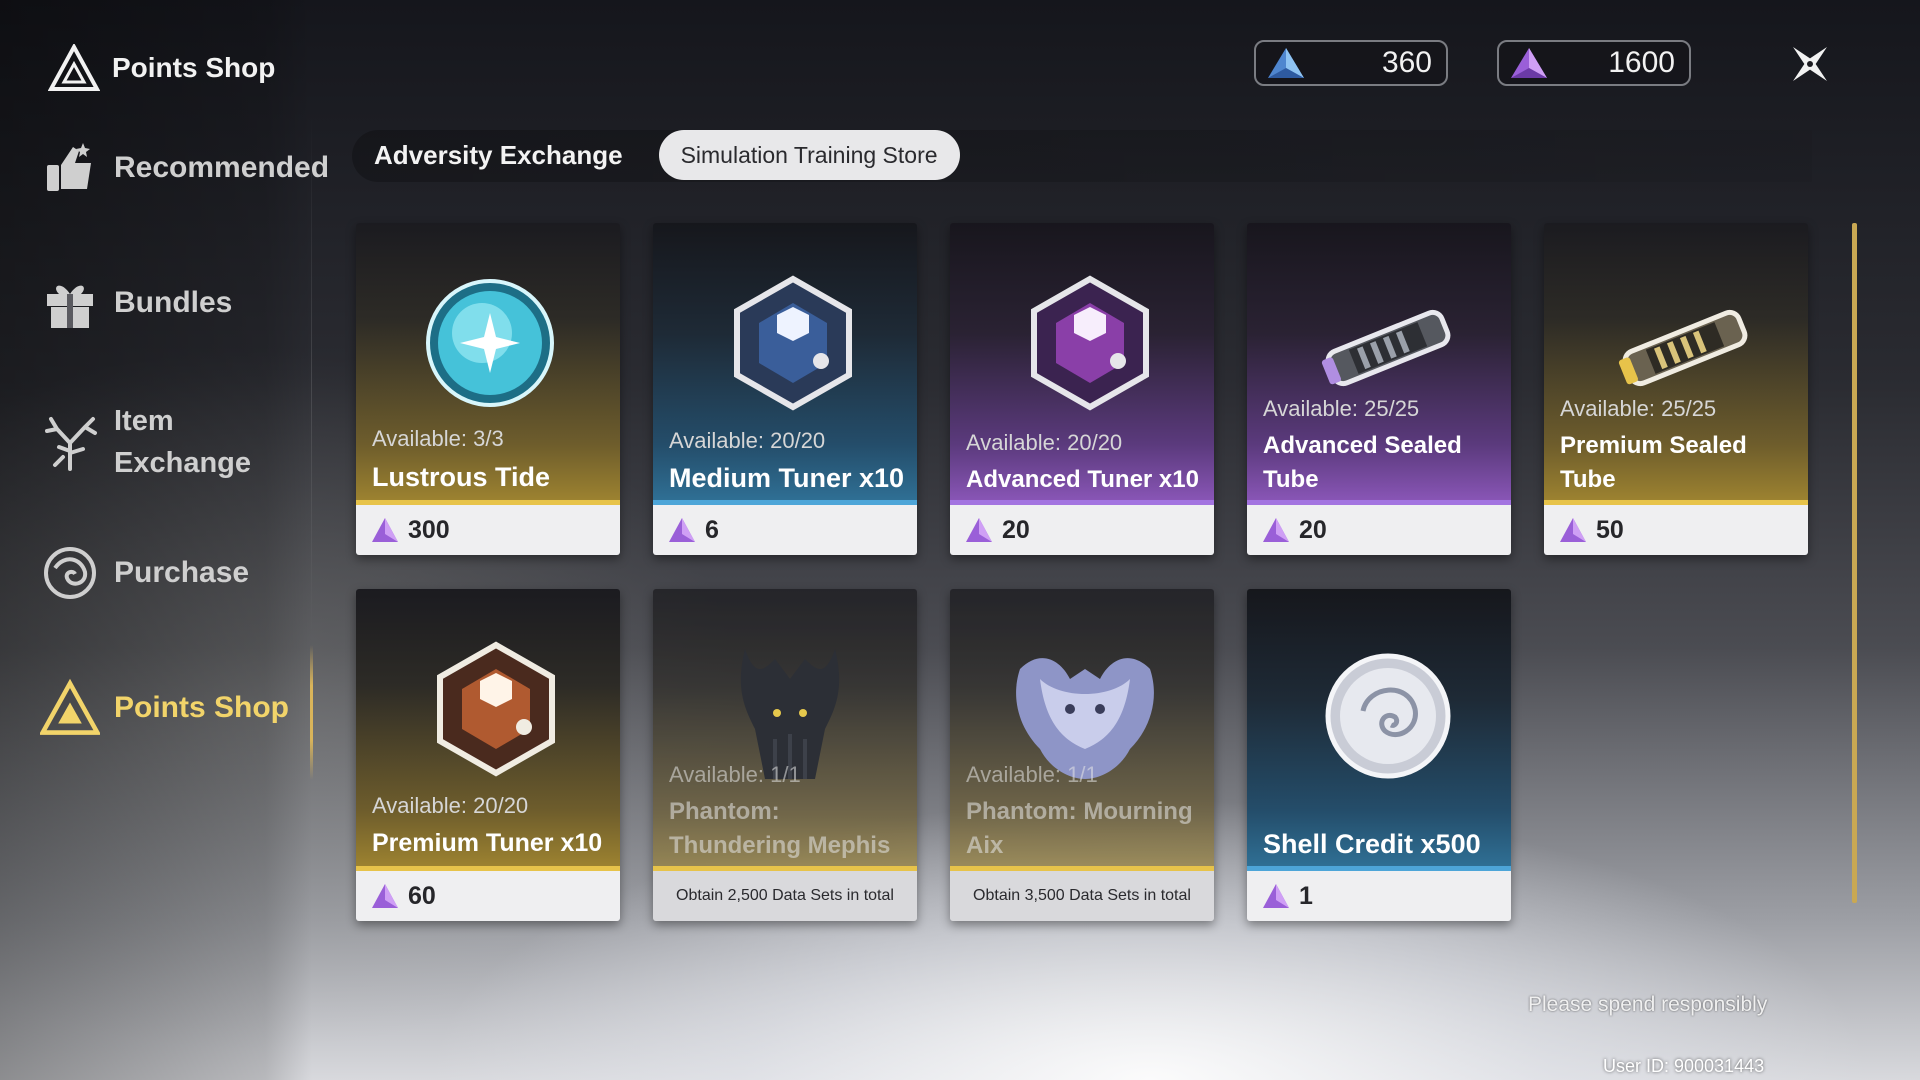 Image resolution: width=1920 pixels, height=1080 pixels. What do you see at coordinates (70, 708) in the screenshot?
I see `triangle-icon` at bounding box center [70, 708].